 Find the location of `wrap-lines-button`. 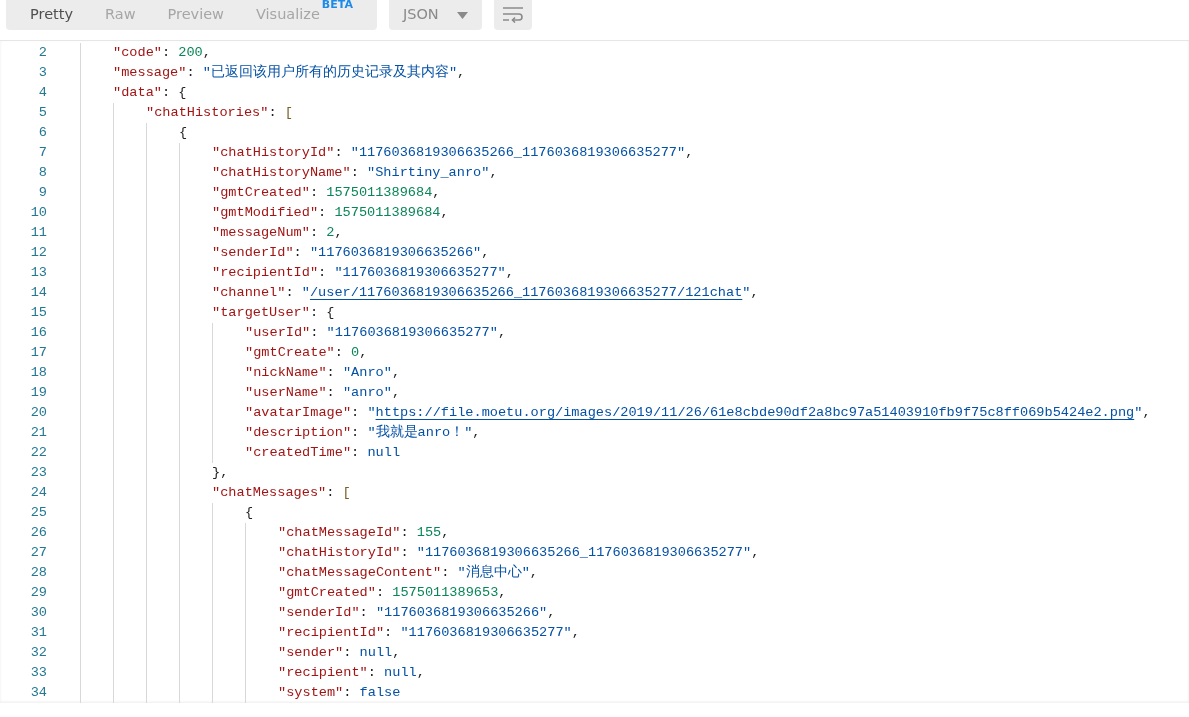

wrap-lines-button is located at coordinates (512, 15).